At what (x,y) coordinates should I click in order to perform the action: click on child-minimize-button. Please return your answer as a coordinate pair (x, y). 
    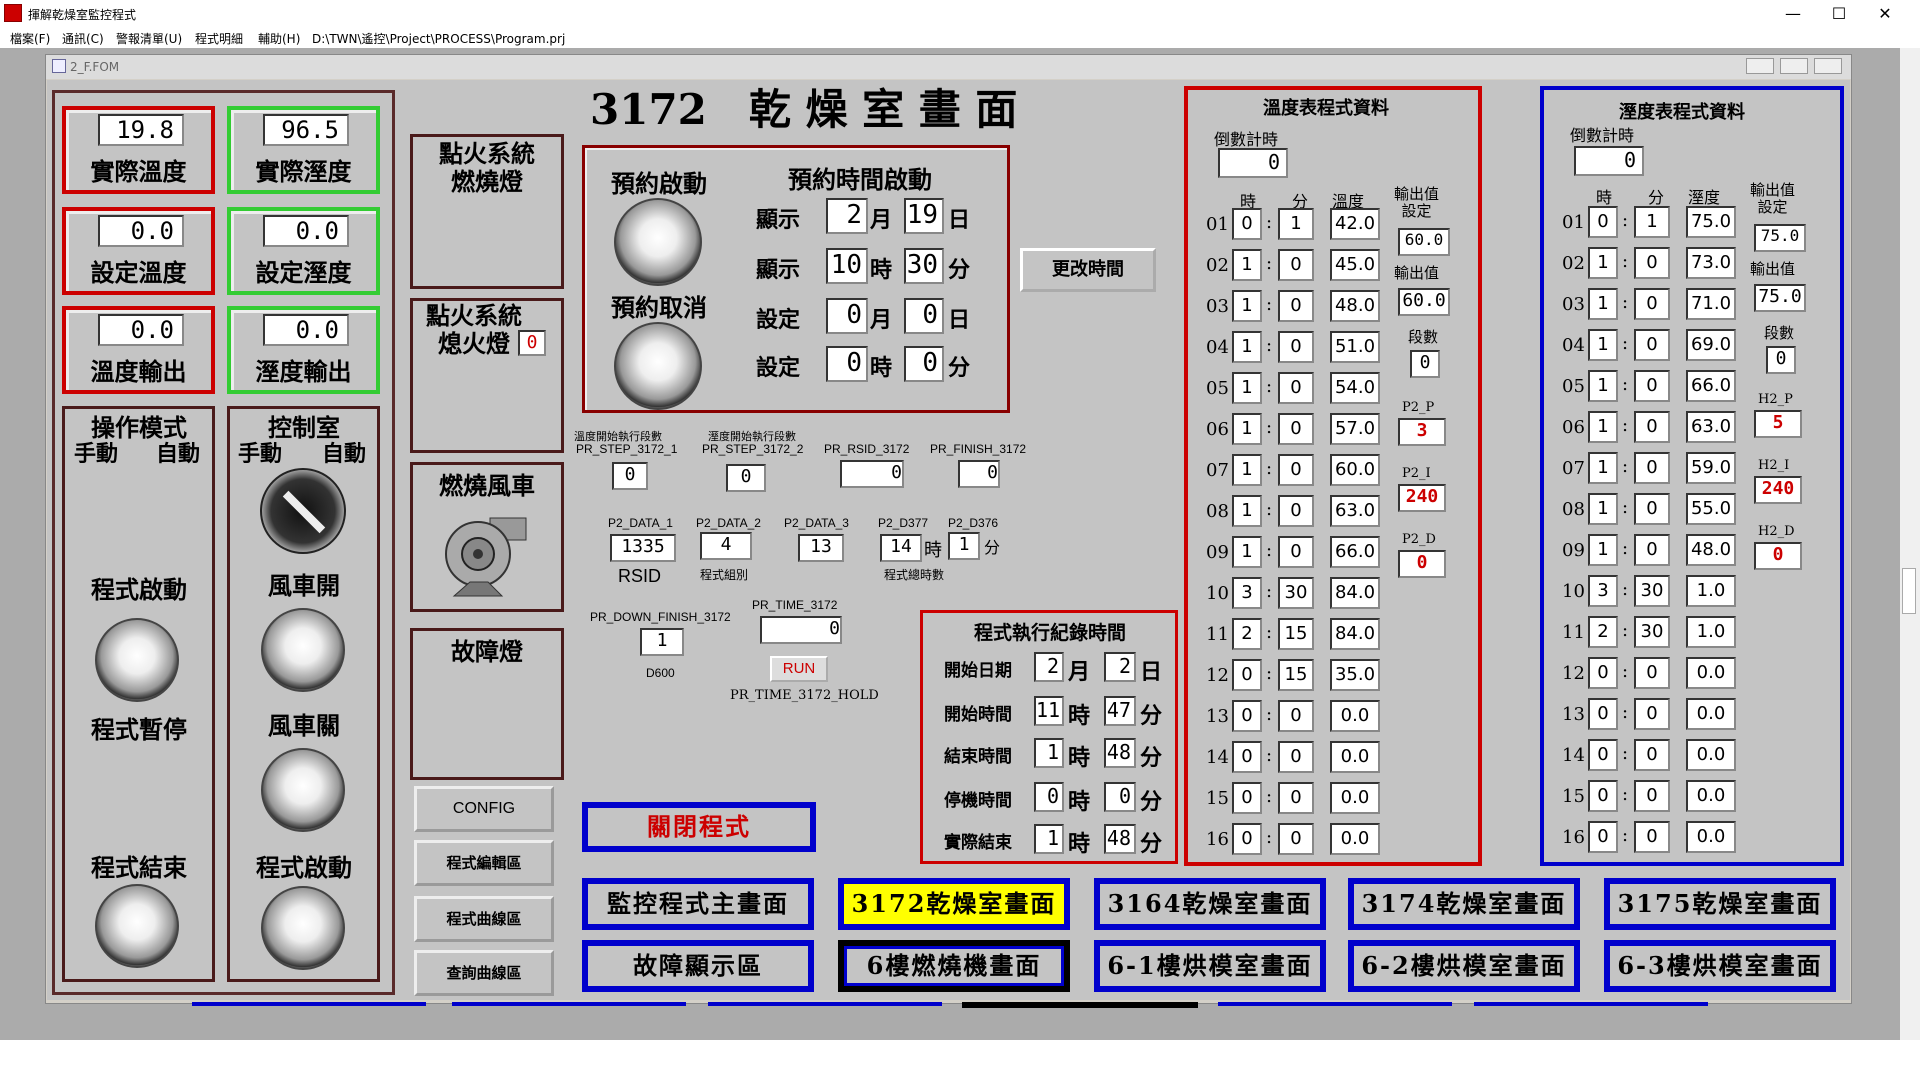
    Looking at the image, I should click on (1760, 66).